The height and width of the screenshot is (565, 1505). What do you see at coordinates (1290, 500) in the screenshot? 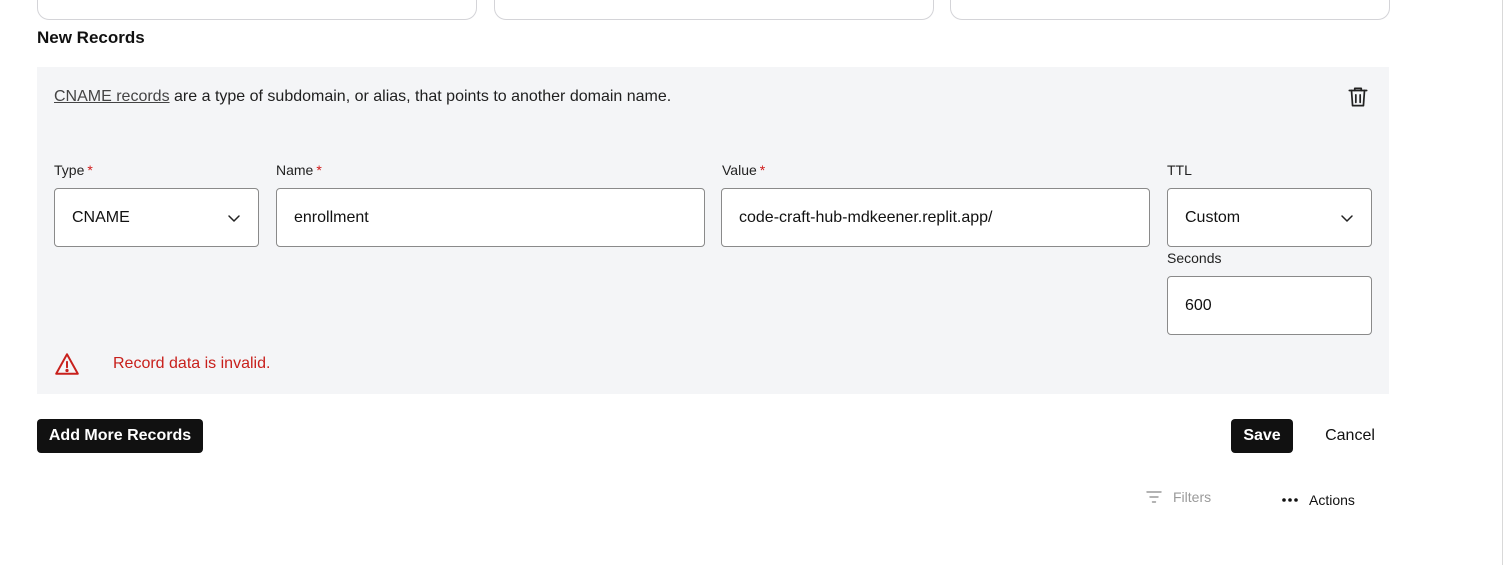
I see `more-horizontal-icon` at bounding box center [1290, 500].